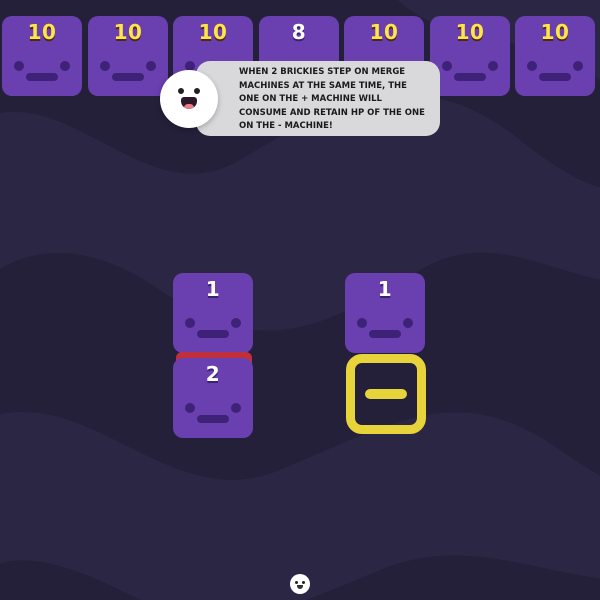 Image resolution: width=600 pixels, height=600 pixels. Describe the element at coordinates (213, 374) in the screenshot. I see `brick-hp: 2` at that location.